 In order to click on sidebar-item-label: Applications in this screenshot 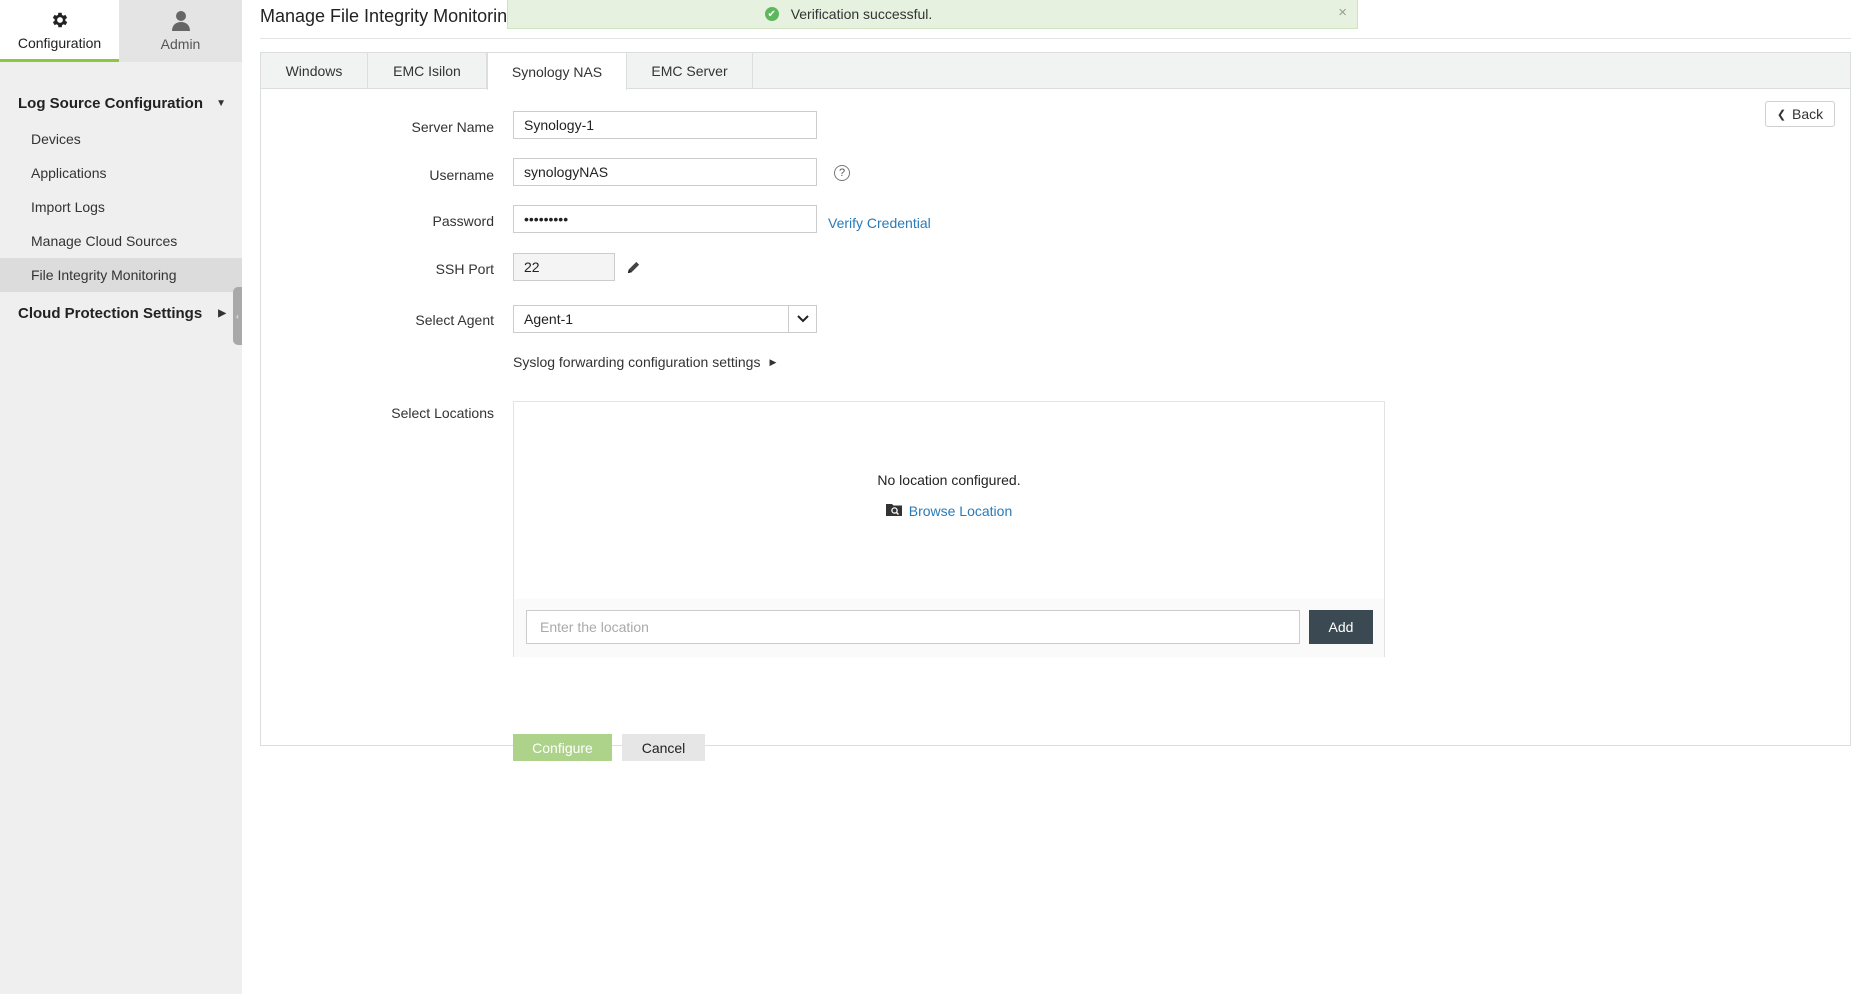, I will do `click(69, 173)`.